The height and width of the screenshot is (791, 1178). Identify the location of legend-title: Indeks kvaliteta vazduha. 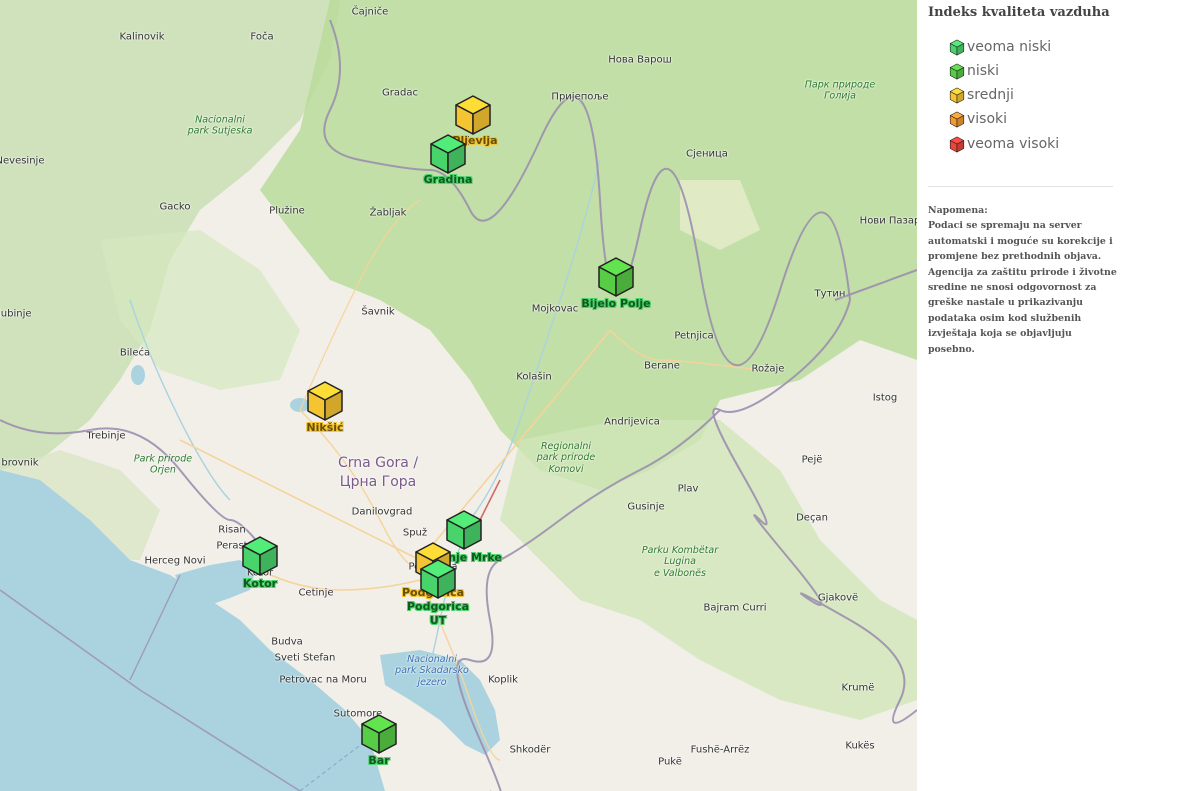
(1019, 12).